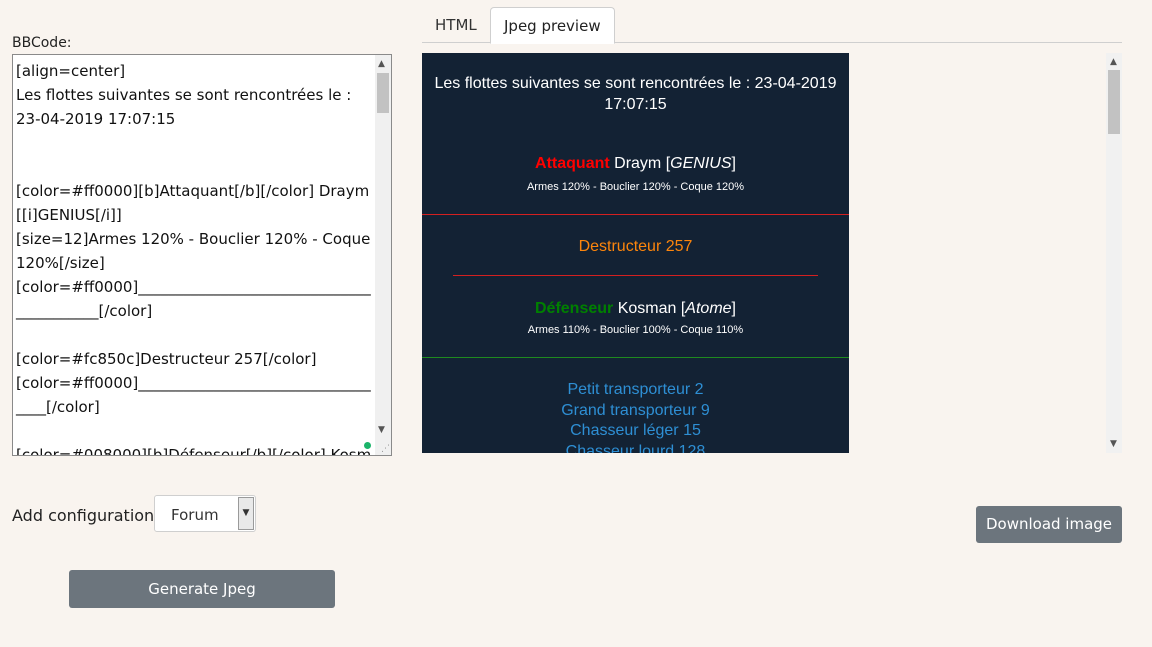 The image size is (1152, 647). I want to click on ship-item: Grand transporteur 9, so click(635, 410).